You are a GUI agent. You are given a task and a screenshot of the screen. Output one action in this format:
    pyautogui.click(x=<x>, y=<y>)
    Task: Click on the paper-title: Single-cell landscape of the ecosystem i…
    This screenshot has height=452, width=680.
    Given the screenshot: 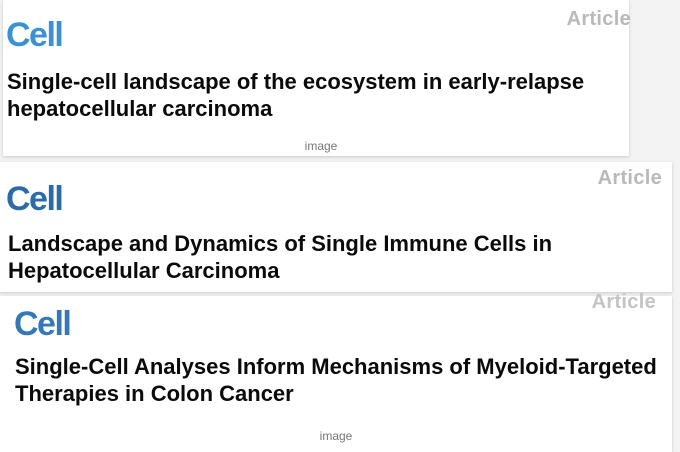 What is the action you would take?
    pyautogui.click(x=312, y=95)
    